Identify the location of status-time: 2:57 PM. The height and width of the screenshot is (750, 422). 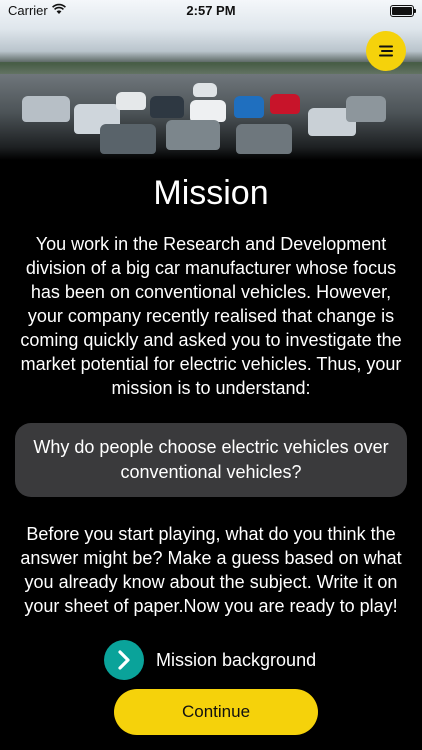
(211, 10).